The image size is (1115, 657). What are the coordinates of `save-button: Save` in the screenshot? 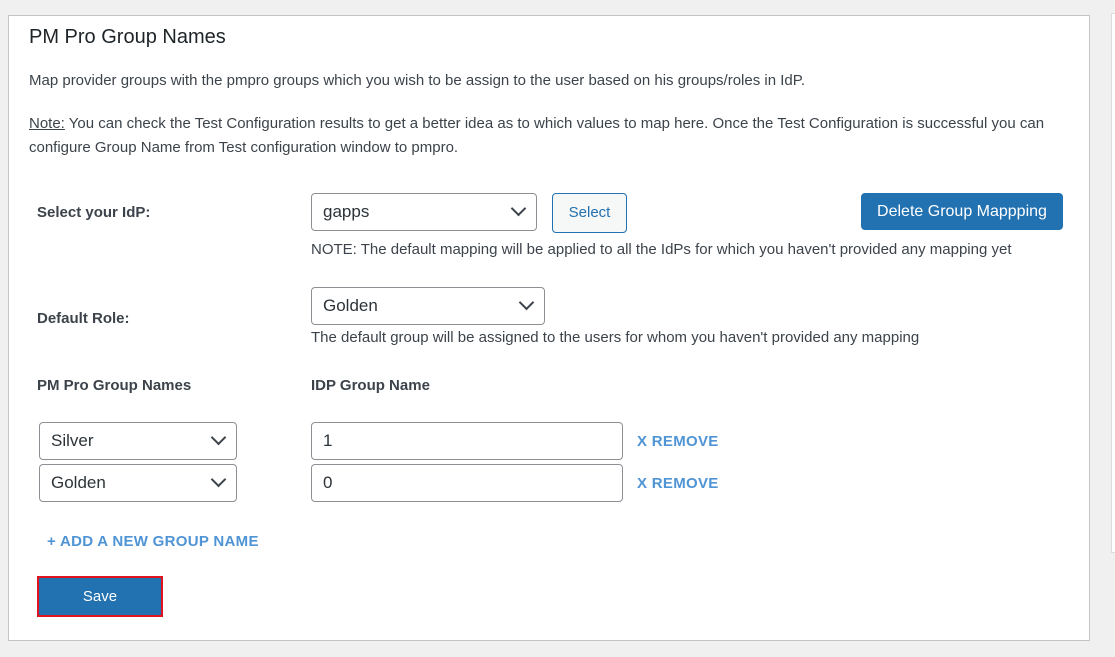 It's located at (100, 596).